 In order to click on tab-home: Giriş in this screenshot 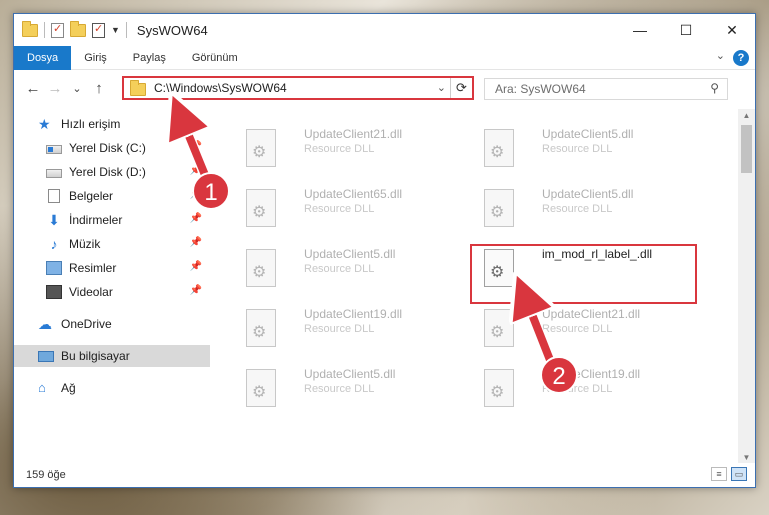, I will do `click(95, 58)`.